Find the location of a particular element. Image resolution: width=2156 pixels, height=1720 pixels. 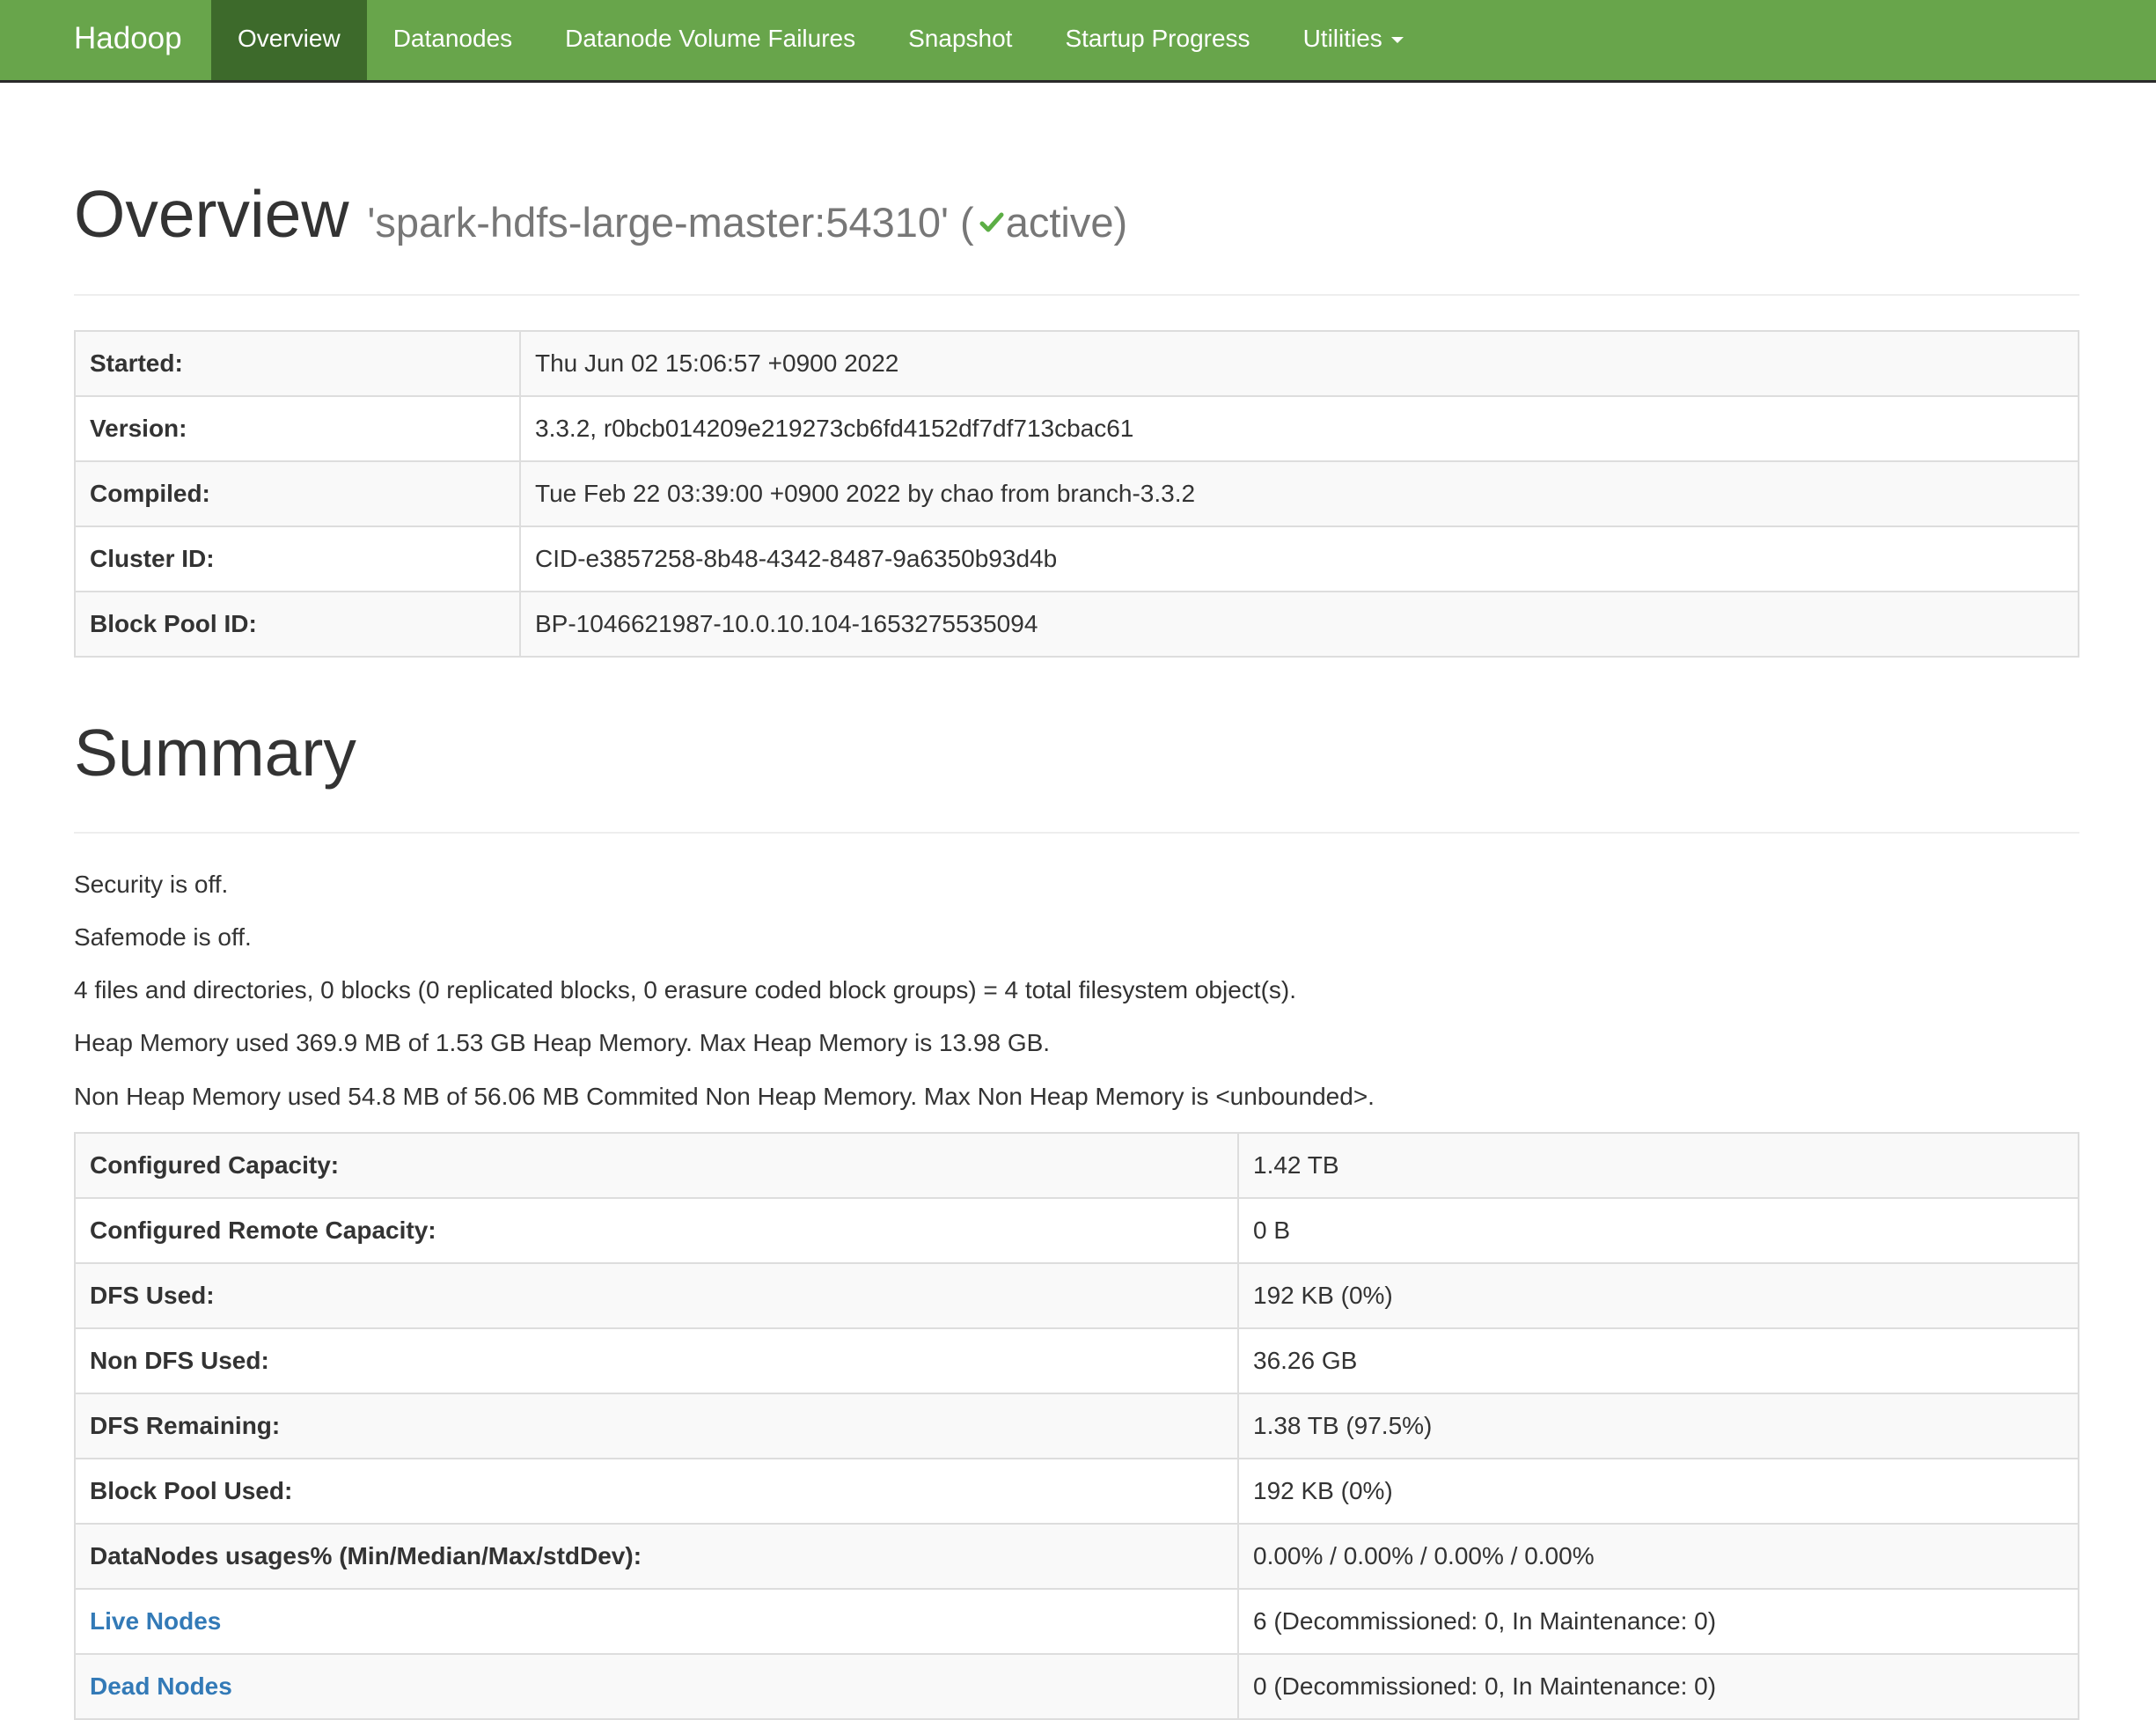

nav-item-startup-progress: Startup Progress is located at coordinates (1157, 40).